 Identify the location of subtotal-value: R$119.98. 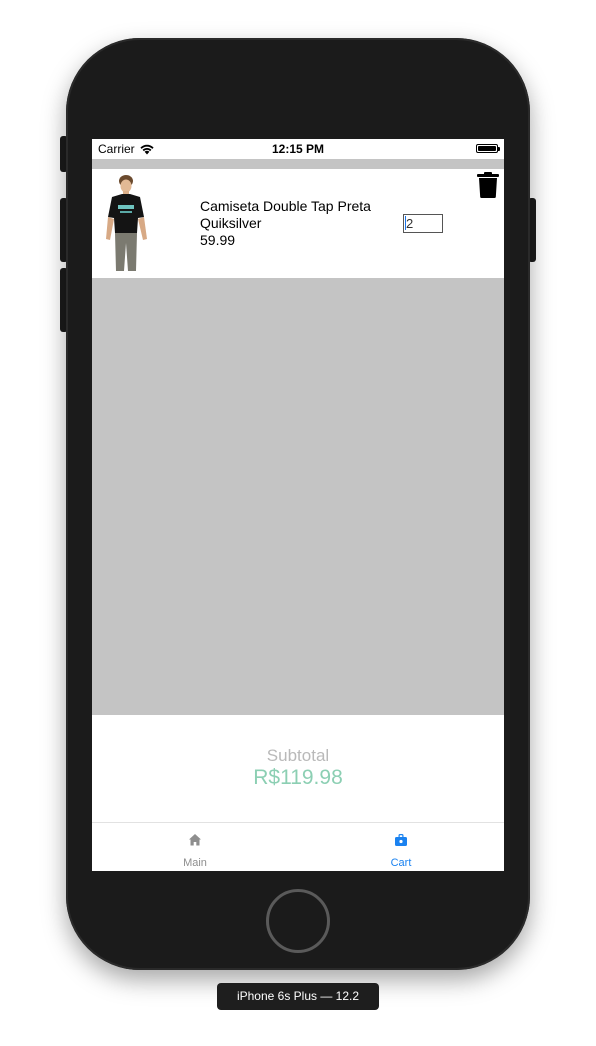
(298, 777).